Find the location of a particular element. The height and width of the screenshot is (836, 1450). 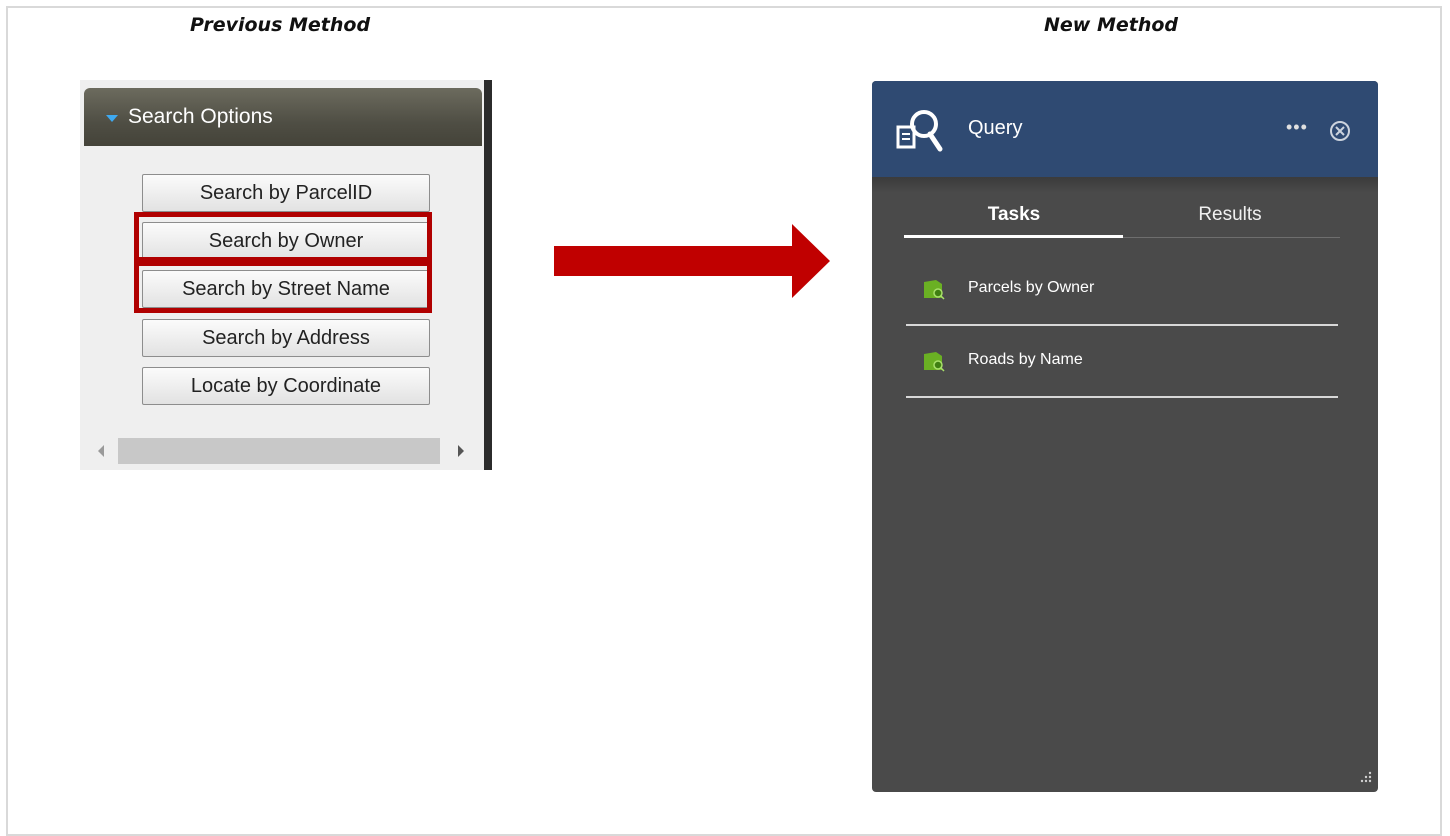

search-by-parcelid-button: Search by ParcelID is located at coordinates (286, 193).